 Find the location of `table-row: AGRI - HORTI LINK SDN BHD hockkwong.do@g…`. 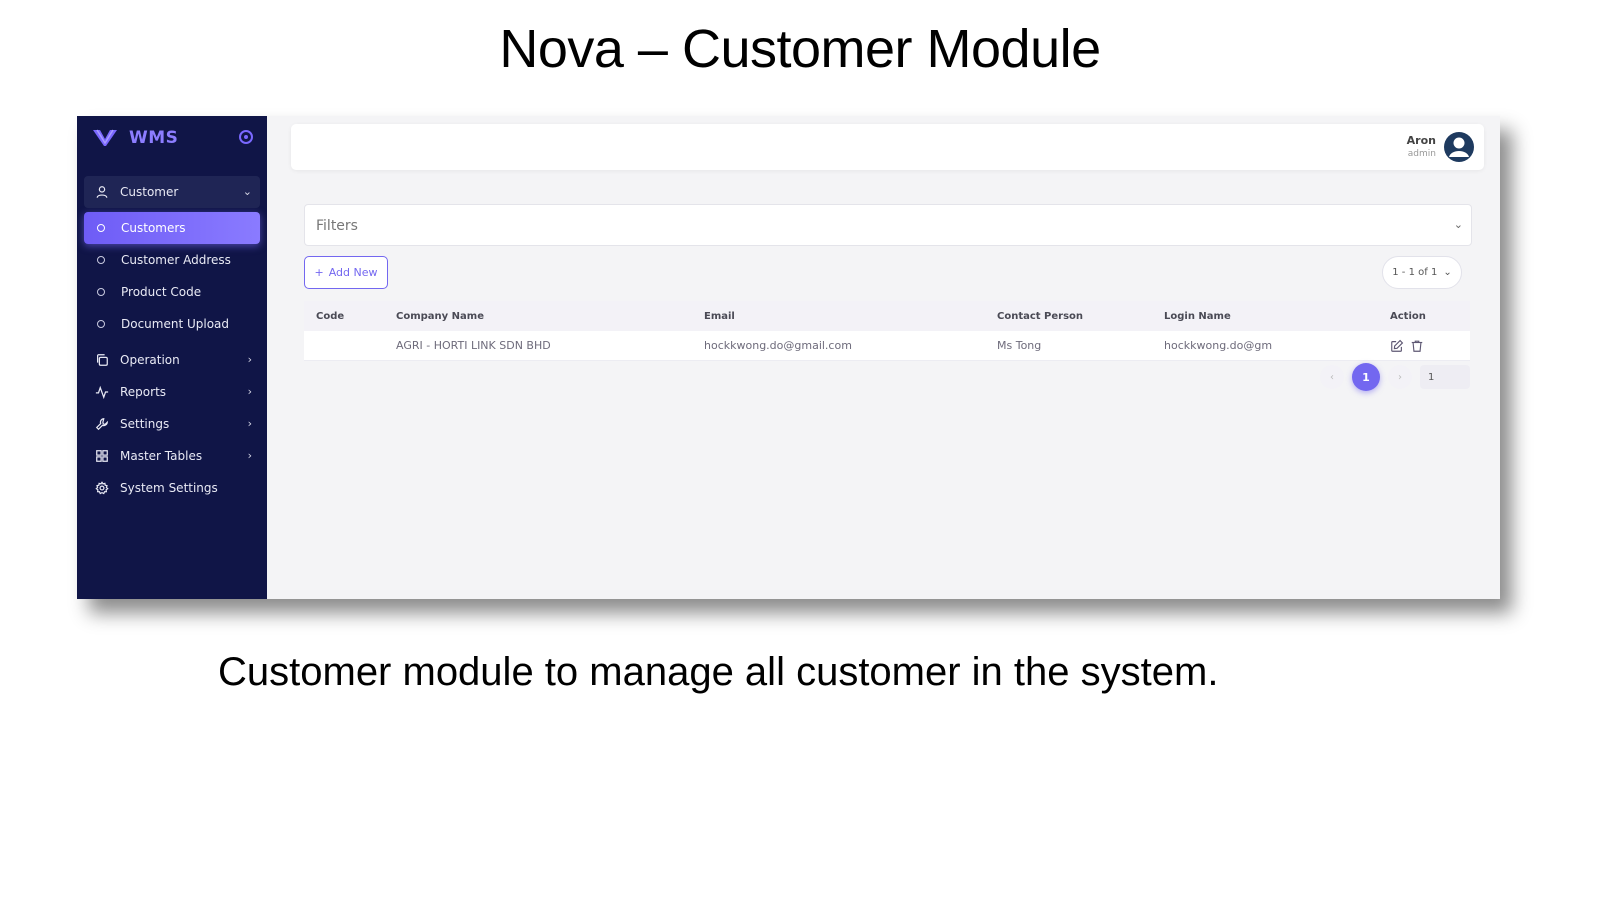

table-row: AGRI - HORTI LINK SDN BHD hockkwong.do@g… is located at coordinates (887, 346).